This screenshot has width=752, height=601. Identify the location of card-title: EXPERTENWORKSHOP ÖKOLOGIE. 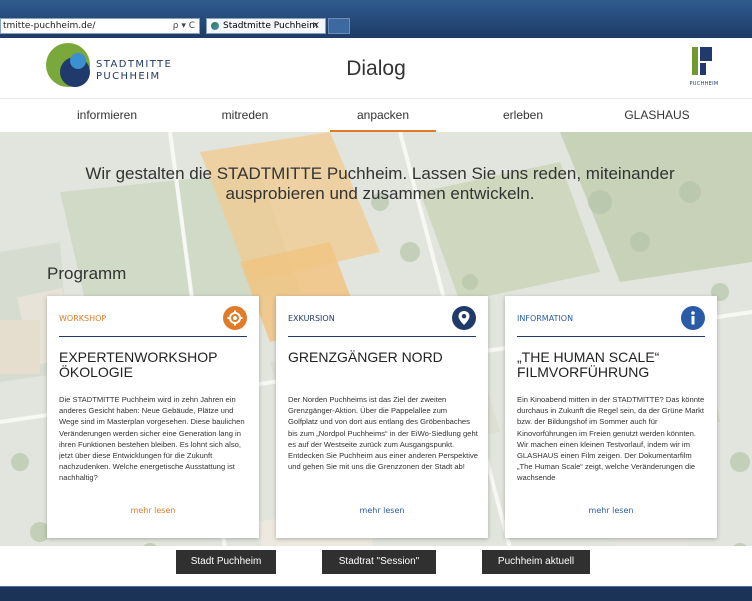
(154, 365).